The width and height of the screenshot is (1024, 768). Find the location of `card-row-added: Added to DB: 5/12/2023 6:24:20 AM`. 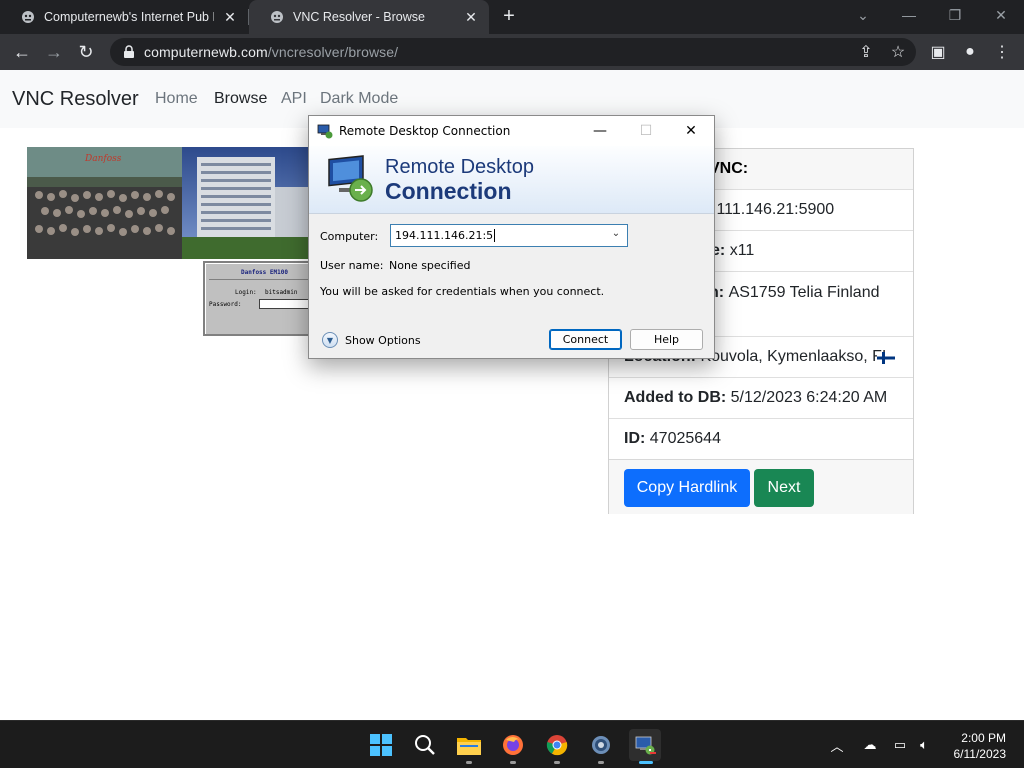

card-row-added: Added to DB: 5/12/2023 6:24:20 AM is located at coordinates (761, 397).